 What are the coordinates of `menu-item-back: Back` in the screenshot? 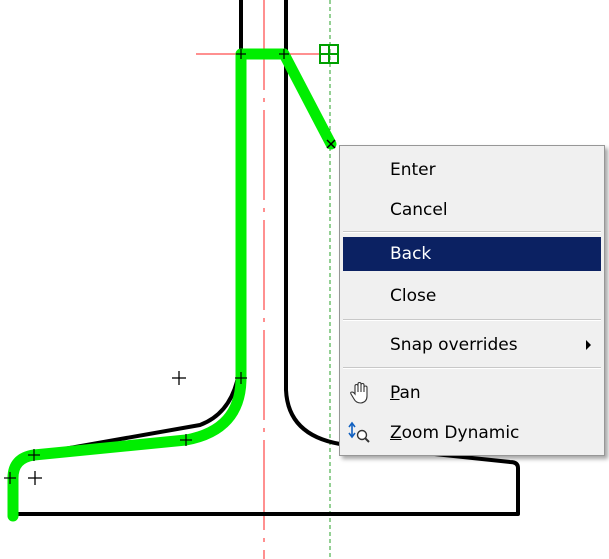 It's located at (472, 254).